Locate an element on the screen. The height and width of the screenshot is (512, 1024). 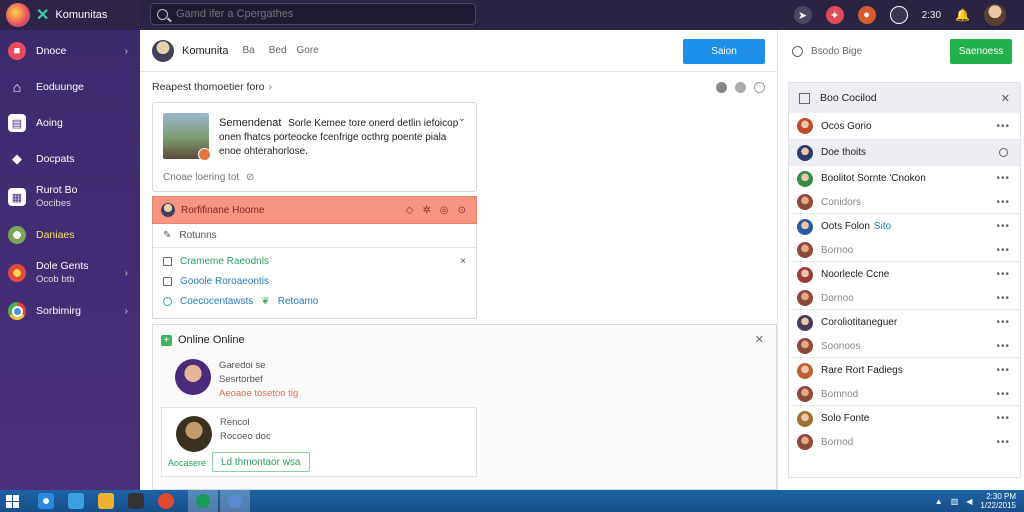
media-icon is located at coordinates (136, 501).